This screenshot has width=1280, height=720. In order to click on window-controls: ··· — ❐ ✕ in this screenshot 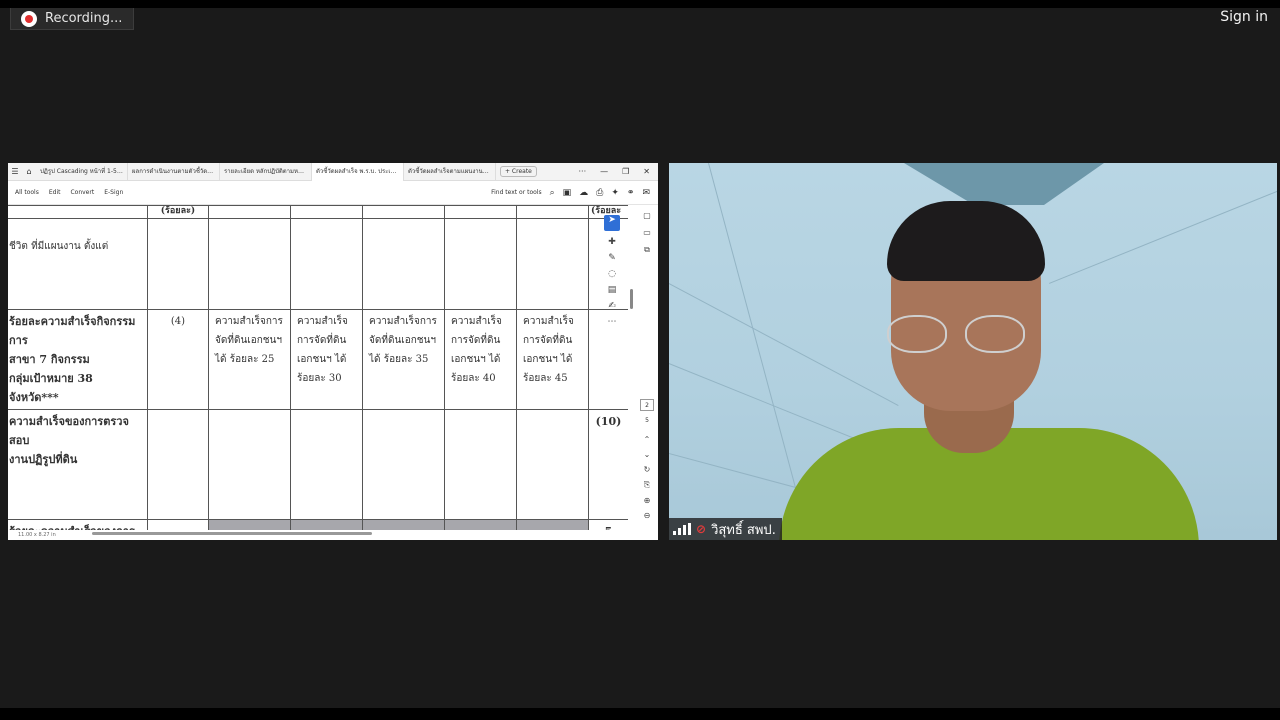, I will do `click(618, 171)`.